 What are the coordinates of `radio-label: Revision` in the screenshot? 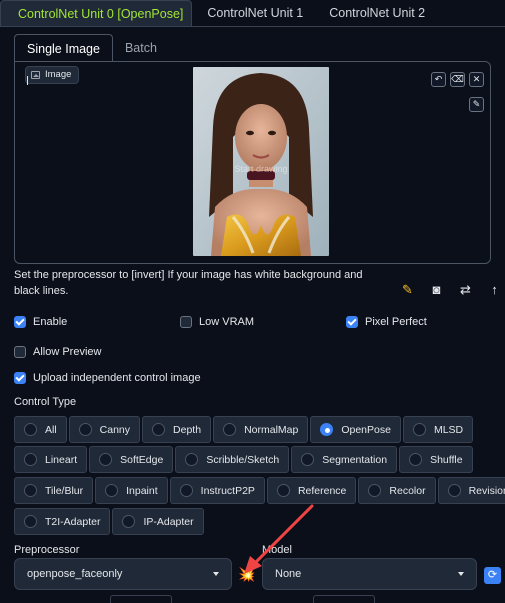 It's located at (486, 490).